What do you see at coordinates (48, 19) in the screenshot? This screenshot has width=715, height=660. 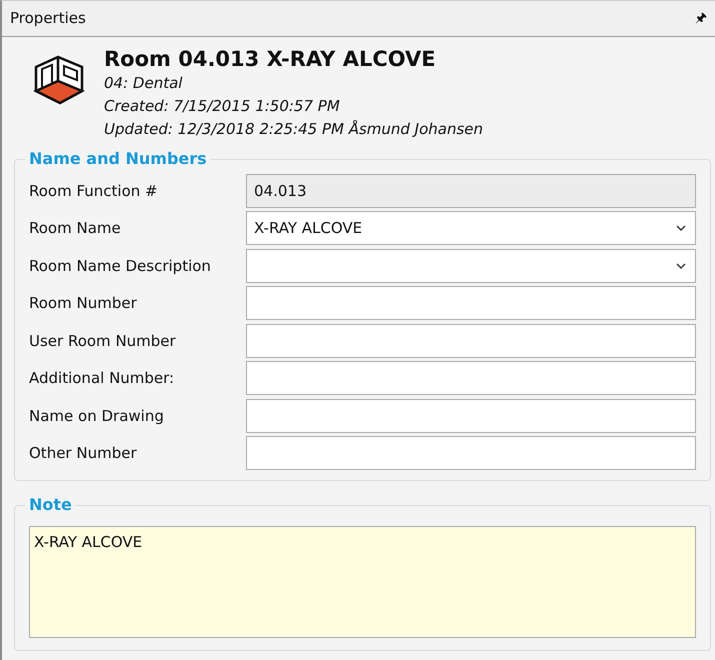 I see `panel-title: Properties` at bounding box center [48, 19].